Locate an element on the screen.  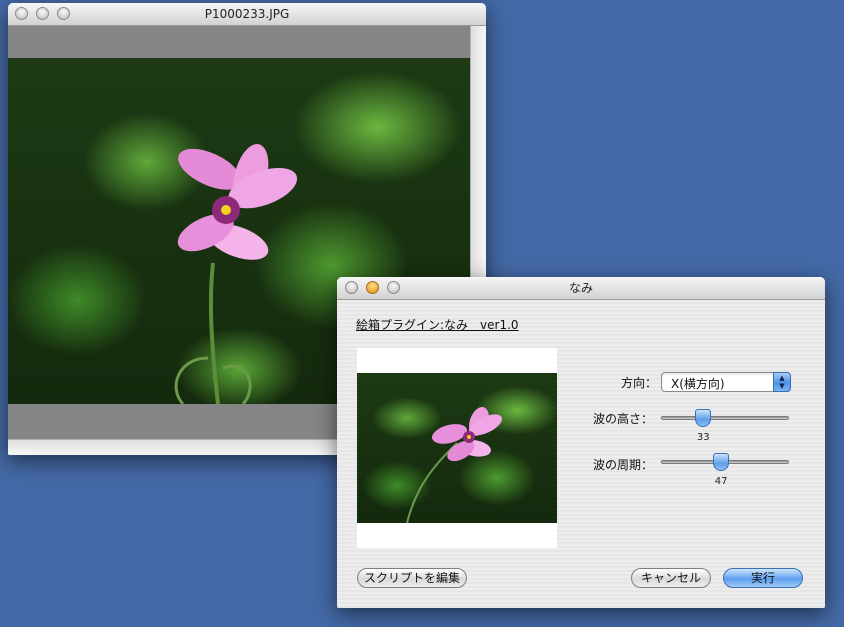
plugin-title: 絵箱プラグイン:なみ ver1.0 is located at coordinates (437, 325).